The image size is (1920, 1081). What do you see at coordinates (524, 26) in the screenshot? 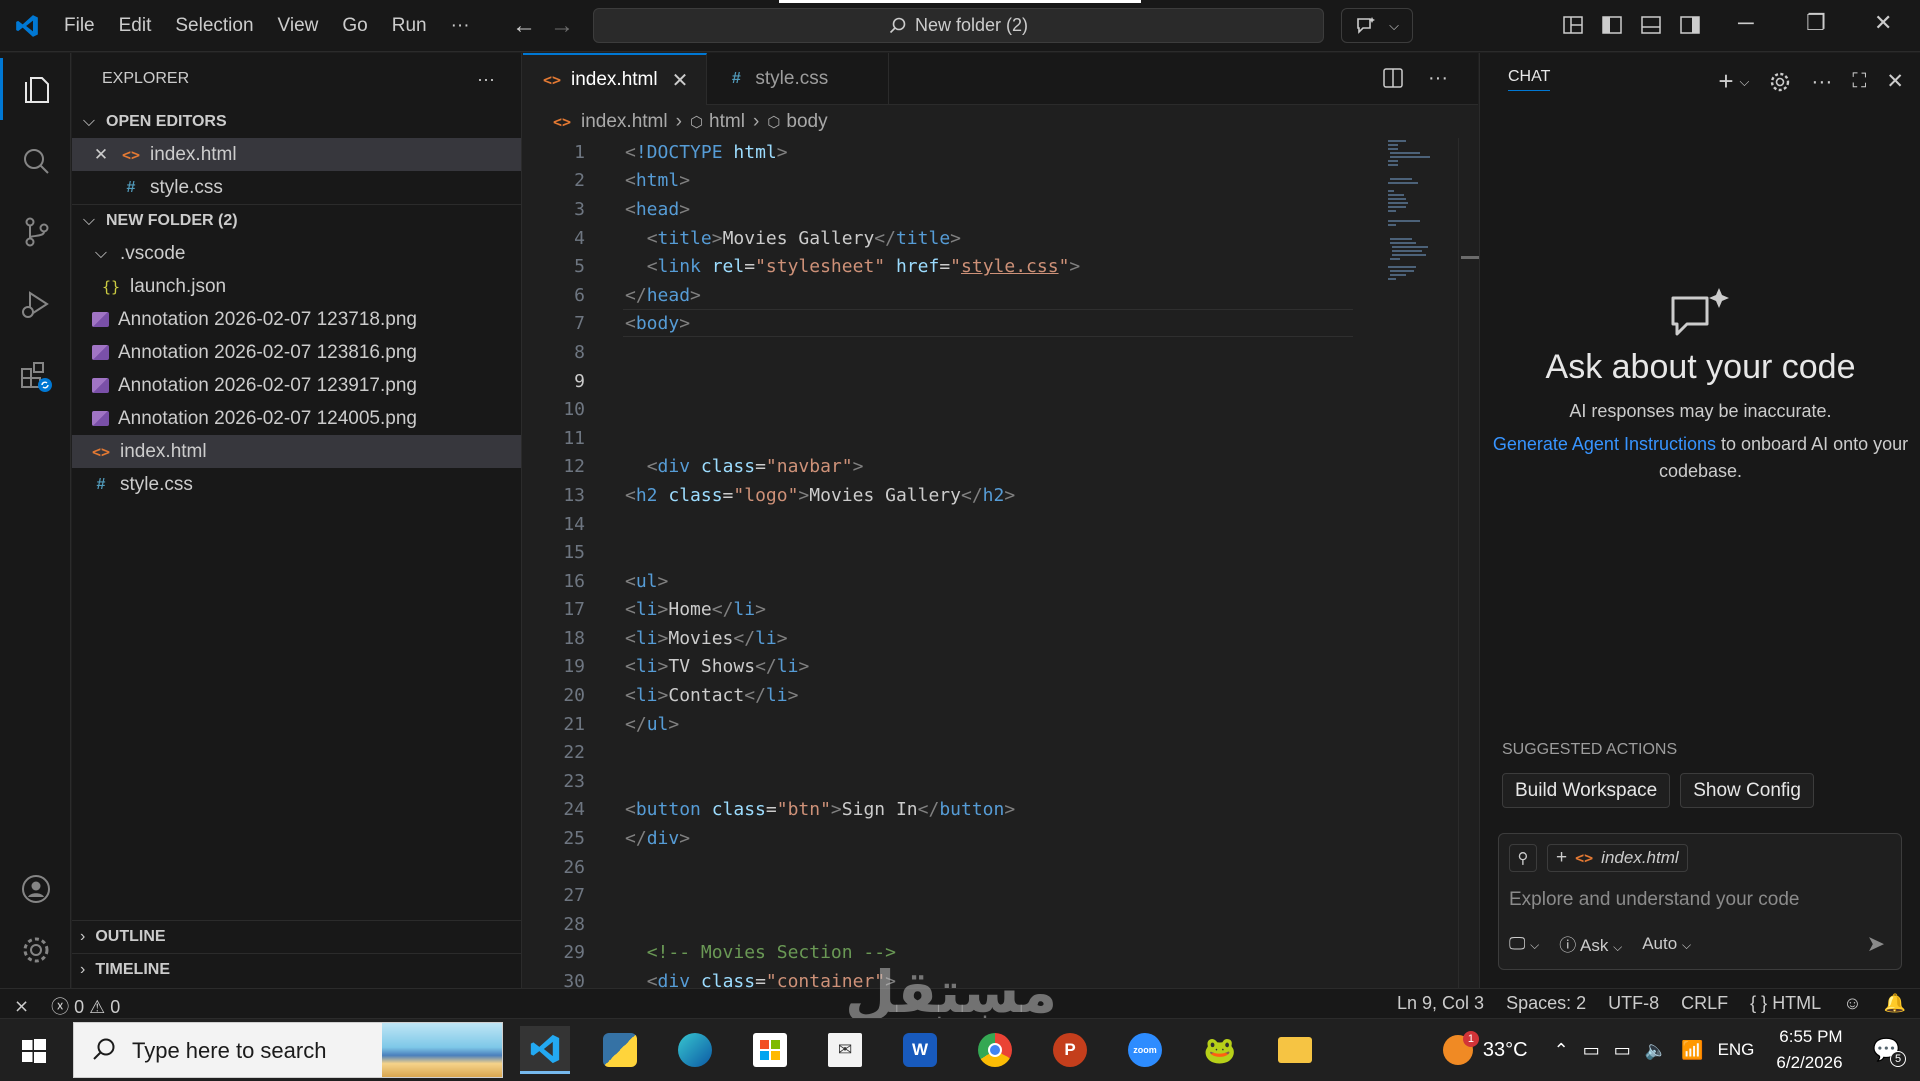
I see `back-arrow-icon: ←` at bounding box center [524, 26].